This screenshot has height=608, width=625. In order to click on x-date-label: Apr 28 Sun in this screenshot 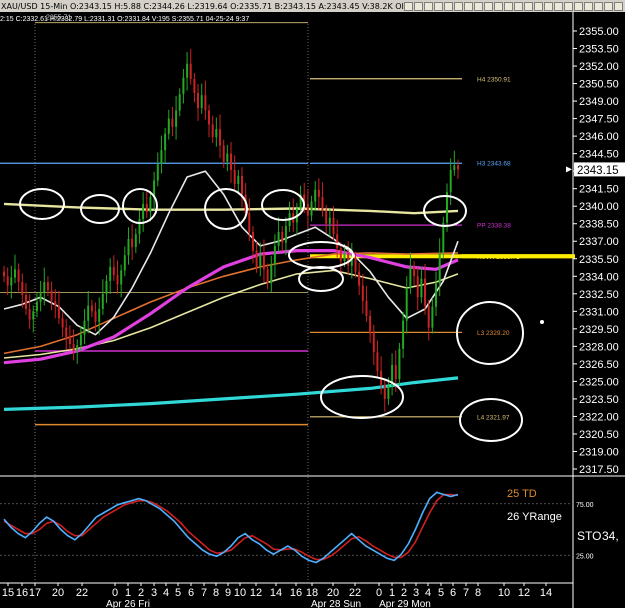, I will do `click(336, 603)`.